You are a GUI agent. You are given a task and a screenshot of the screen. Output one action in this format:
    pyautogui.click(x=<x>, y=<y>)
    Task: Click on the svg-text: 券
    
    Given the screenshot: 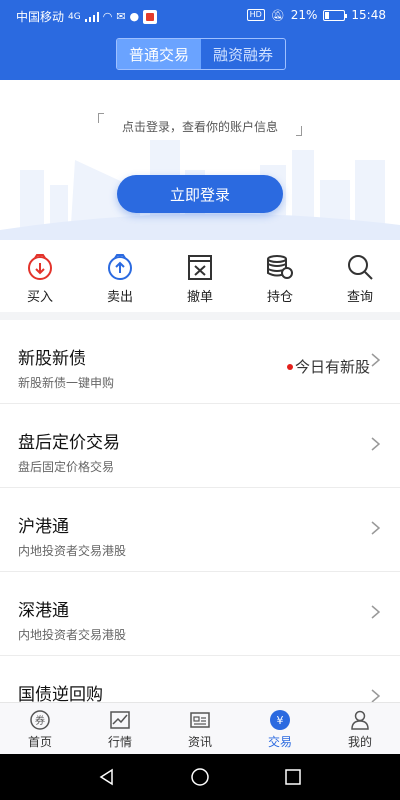 What is the action you would take?
    pyautogui.click(x=40, y=720)
    